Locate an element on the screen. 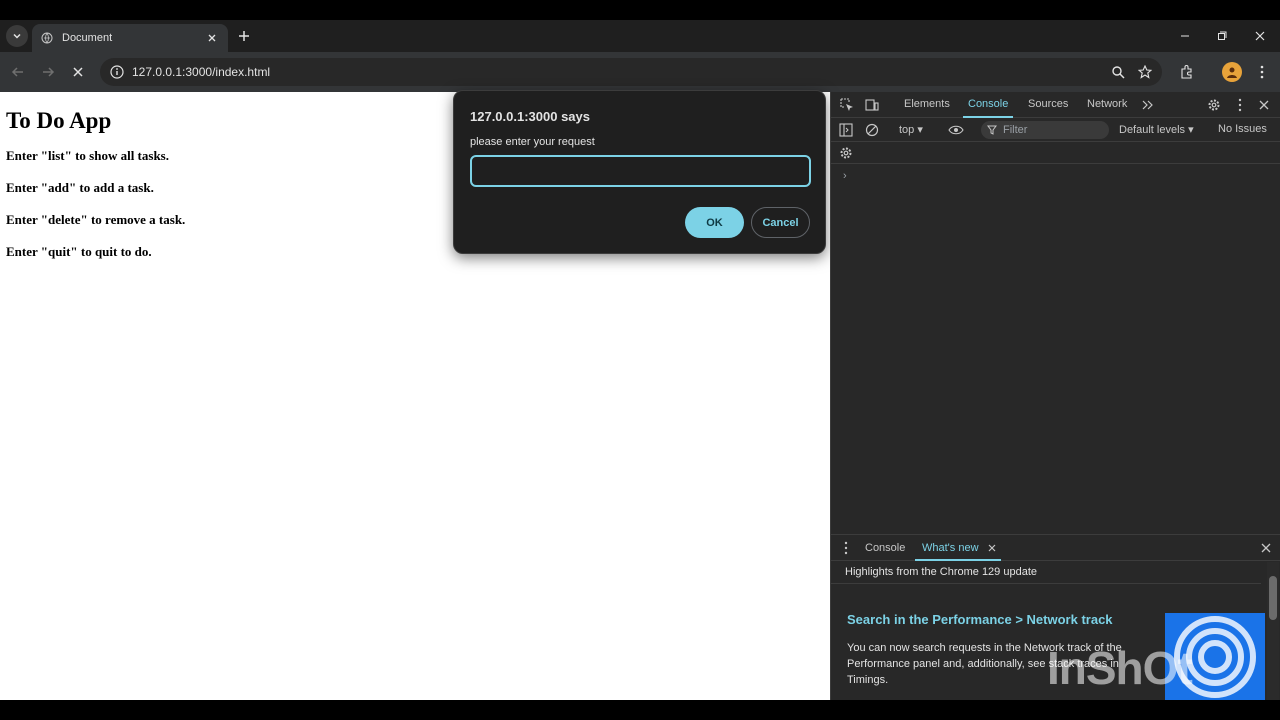 This screenshot has width=1280, height=720. stop-loading-button is located at coordinates (78, 72).